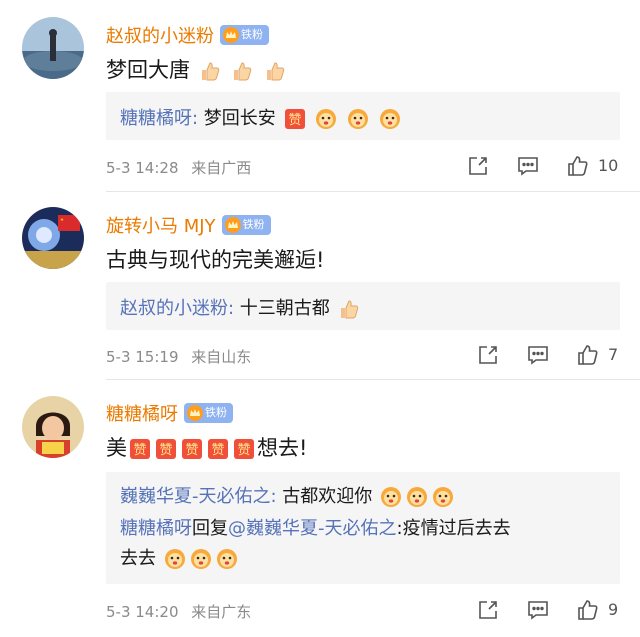 The width and height of the screenshot is (640, 637). I want to click on timestamp: 5-3 14:20, so click(142, 612).